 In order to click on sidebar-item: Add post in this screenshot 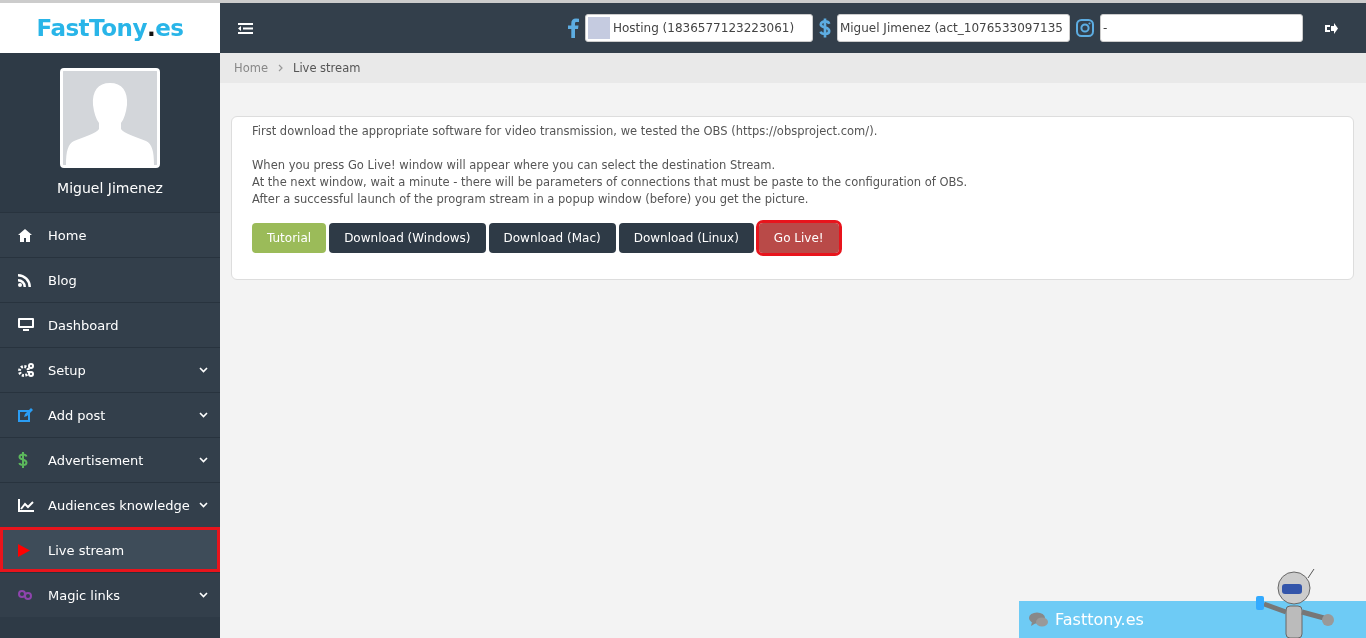, I will do `click(110, 414)`.